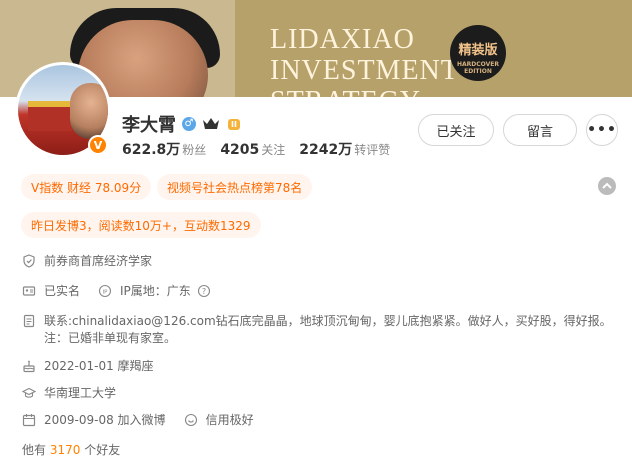  I want to click on stats: 622.8万 粉丝 4205 关注 2242万 转评赞, so click(256, 149).